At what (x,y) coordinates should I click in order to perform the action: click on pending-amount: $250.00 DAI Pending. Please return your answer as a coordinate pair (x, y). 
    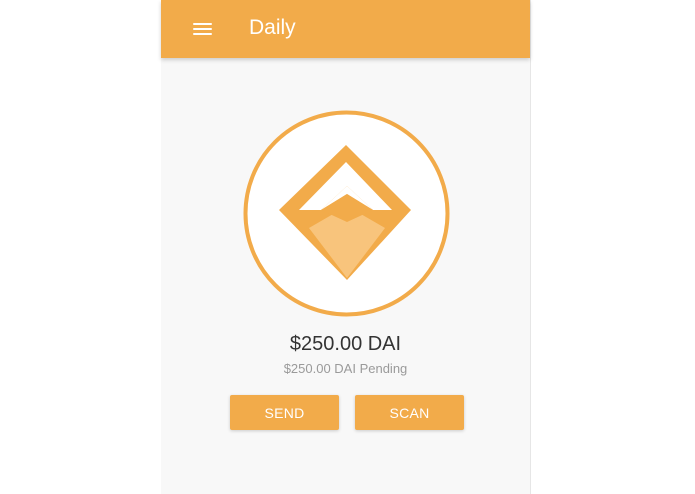
    Looking at the image, I should click on (345, 368).